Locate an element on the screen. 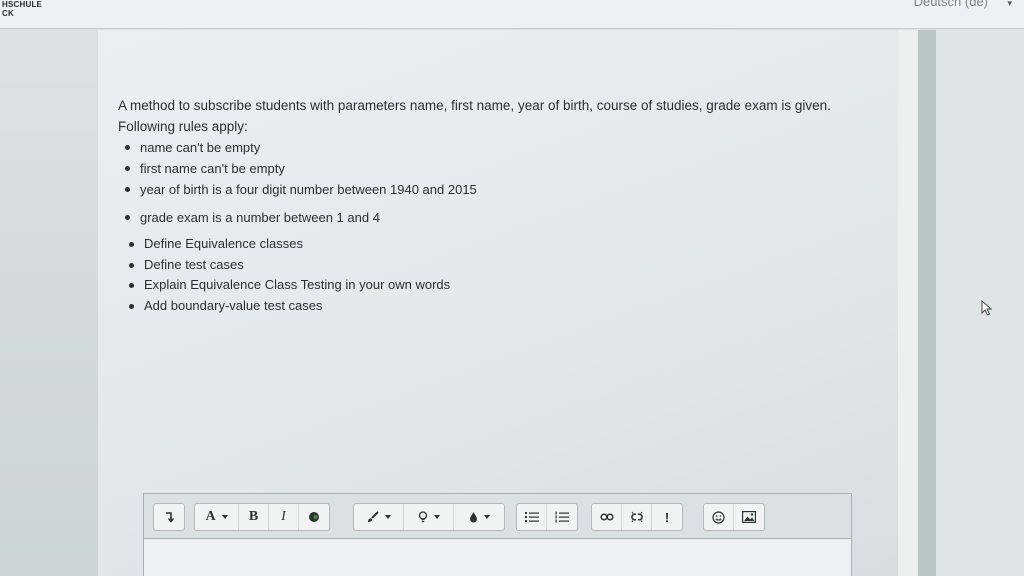  insert-emoticon-button is located at coordinates (719, 517).